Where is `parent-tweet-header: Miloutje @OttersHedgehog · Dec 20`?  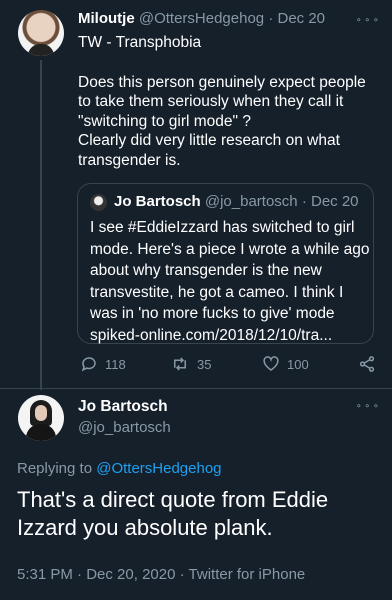 parent-tweet-header: Miloutje @OttersHedgehog · Dec 20 is located at coordinates (201, 18).